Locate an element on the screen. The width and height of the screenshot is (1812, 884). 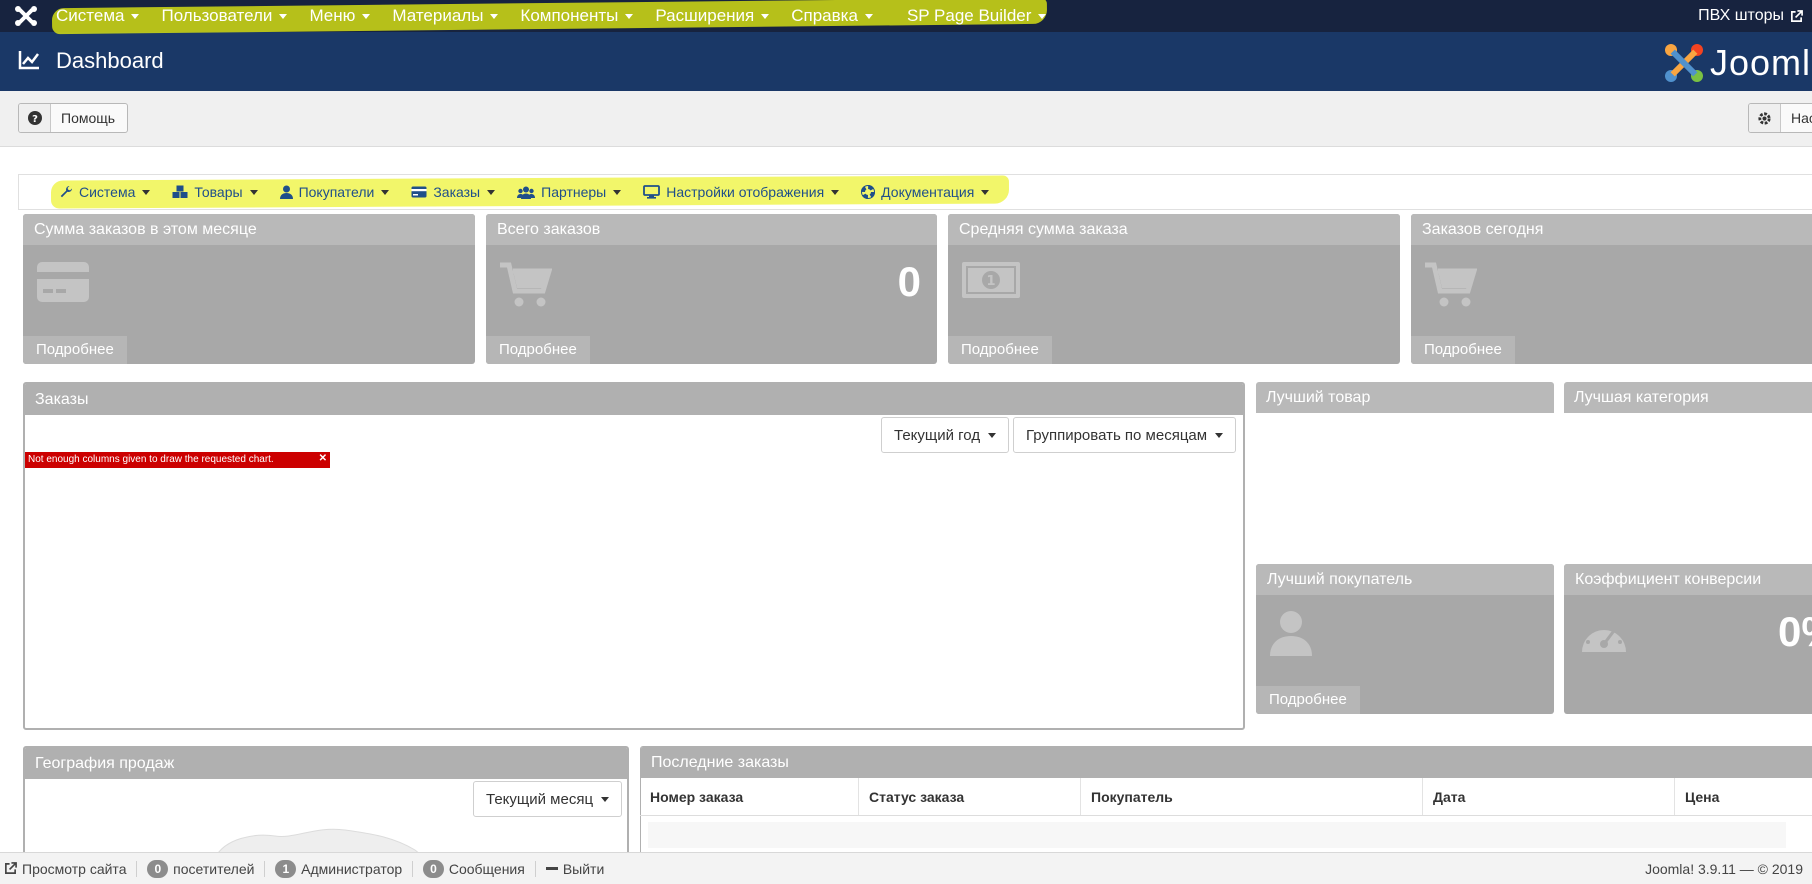
messages-badge: 0 is located at coordinates (433, 868).